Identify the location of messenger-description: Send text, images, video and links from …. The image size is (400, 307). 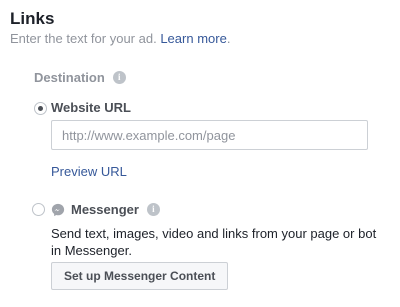
(214, 242).